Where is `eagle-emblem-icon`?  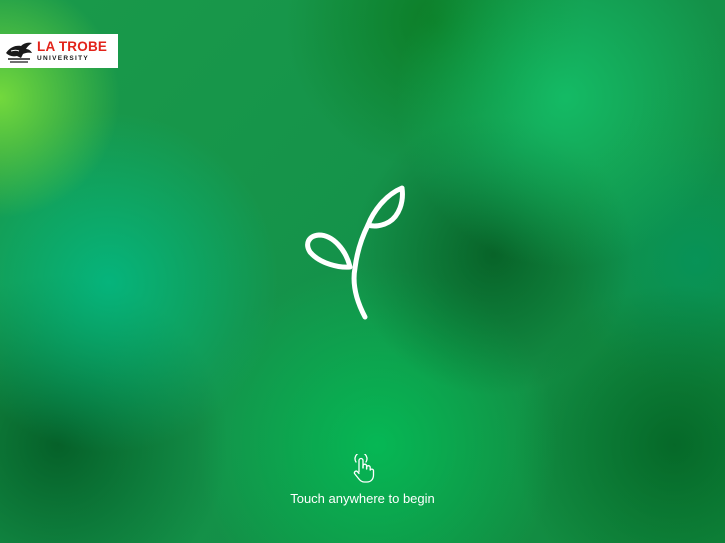 eagle-emblem-icon is located at coordinates (19, 52).